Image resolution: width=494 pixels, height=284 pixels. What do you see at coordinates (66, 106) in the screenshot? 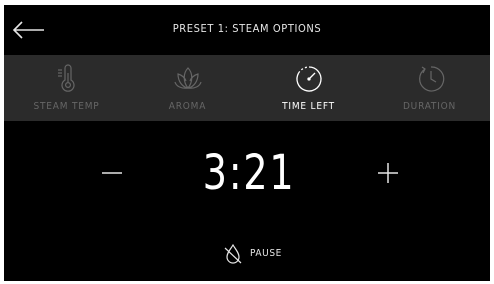
I see `tab-label: STEAM TEMP` at bounding box center [66, 106].